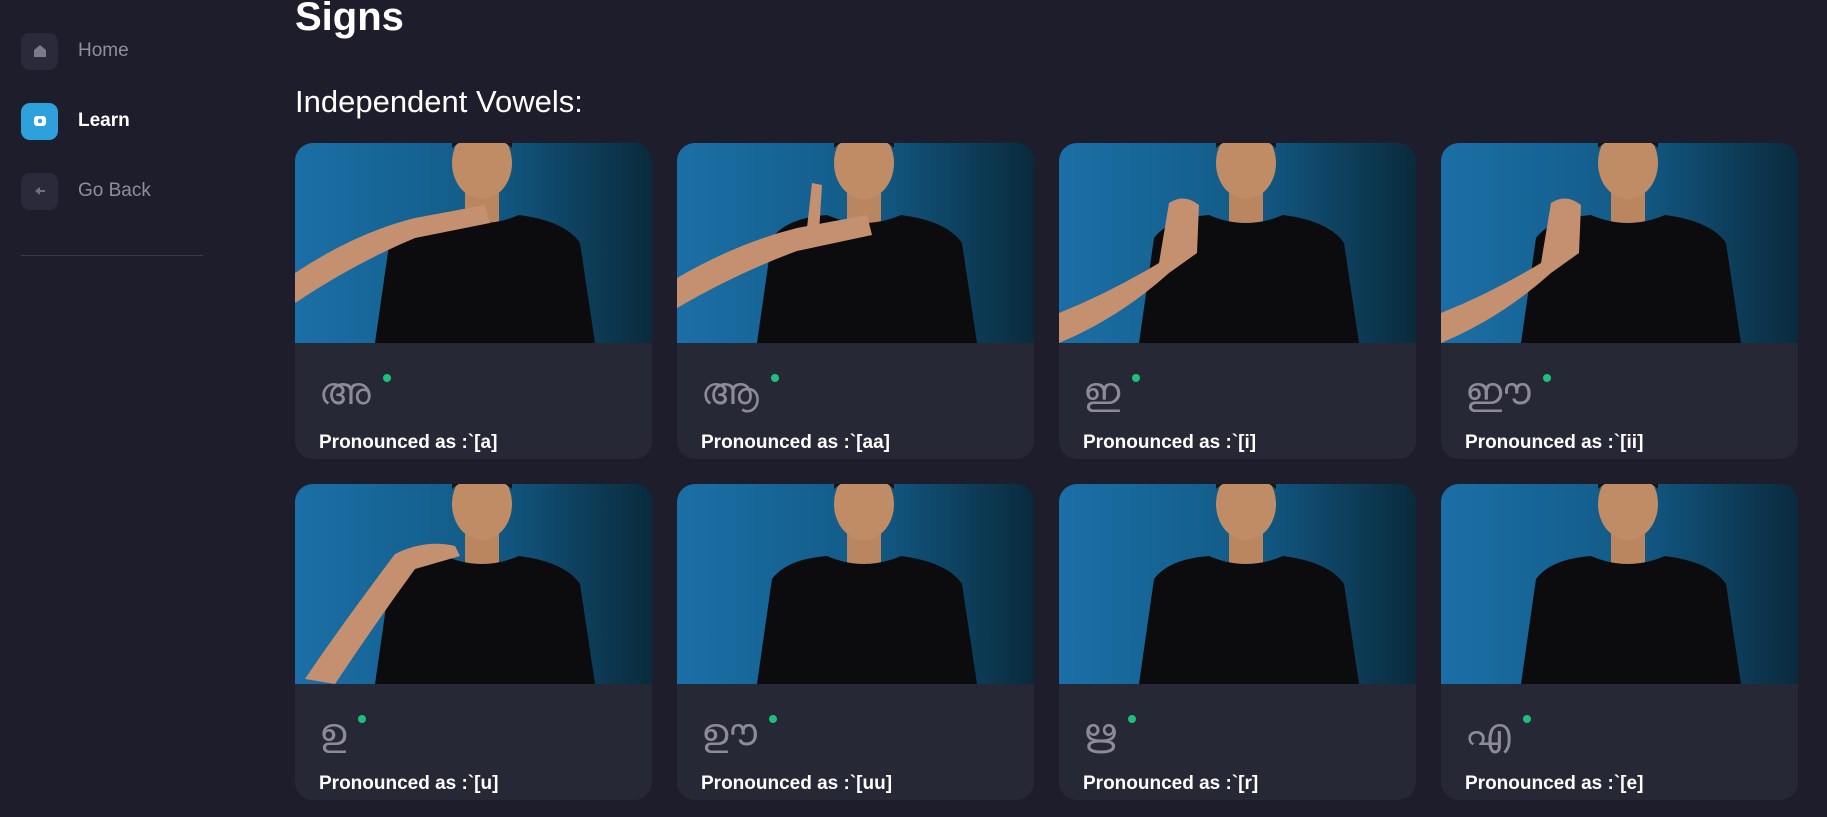 This screenshot has width=1827, height=817. Describe the element at coordinates (1498, 391) in the screenshot. I see `vowel-letter-text: ഈ` at that location.